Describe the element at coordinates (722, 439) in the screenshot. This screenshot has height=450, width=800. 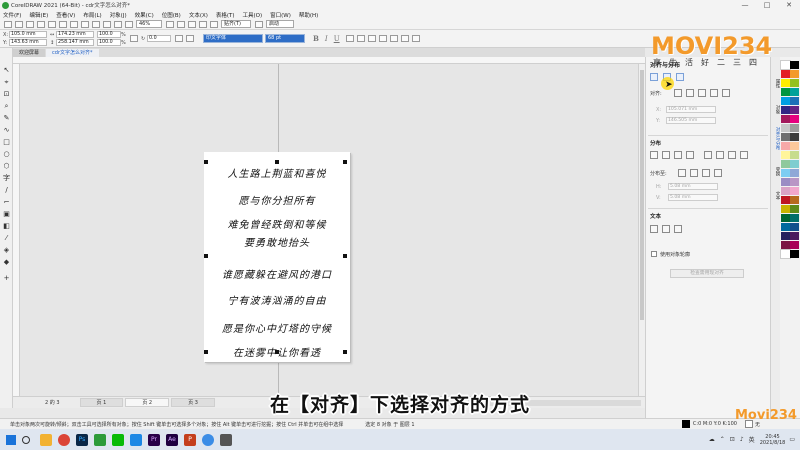
I see `tray-chevron-icon: ⌃` at that location.